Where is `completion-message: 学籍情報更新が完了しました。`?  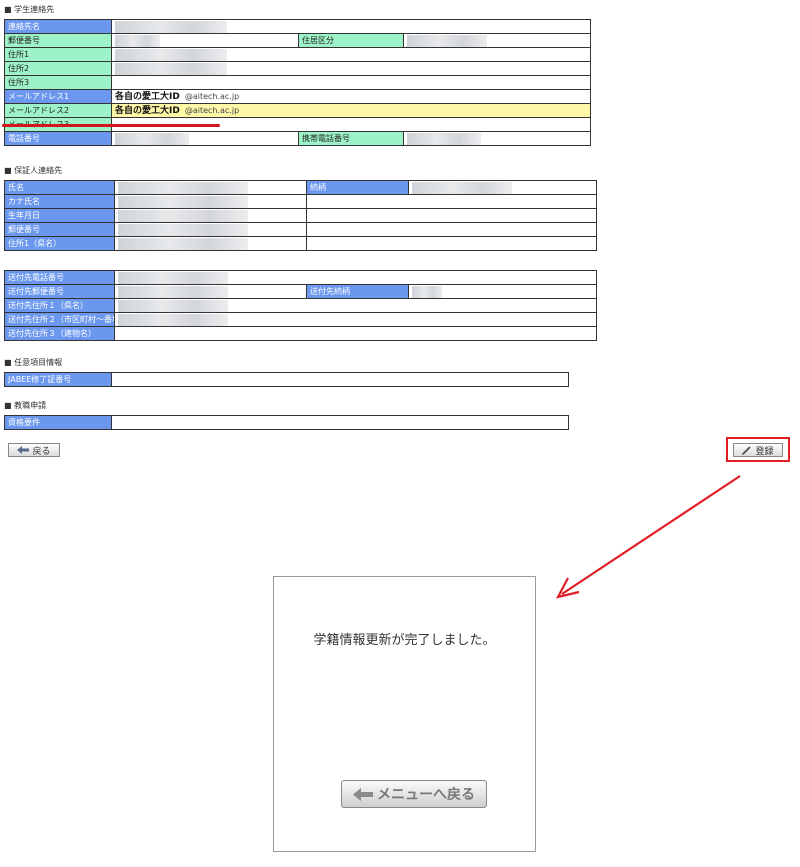
completion-message: 学籍情報更新が完了しました。 is located at coordinates (404, 640).